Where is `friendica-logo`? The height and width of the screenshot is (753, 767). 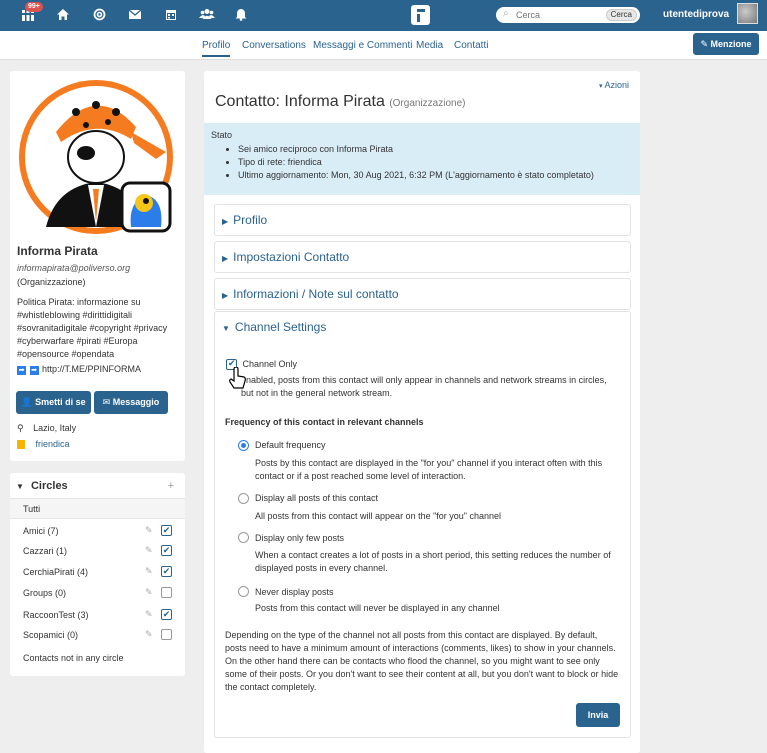 friendica-logo is located at coordinates (420, 15).